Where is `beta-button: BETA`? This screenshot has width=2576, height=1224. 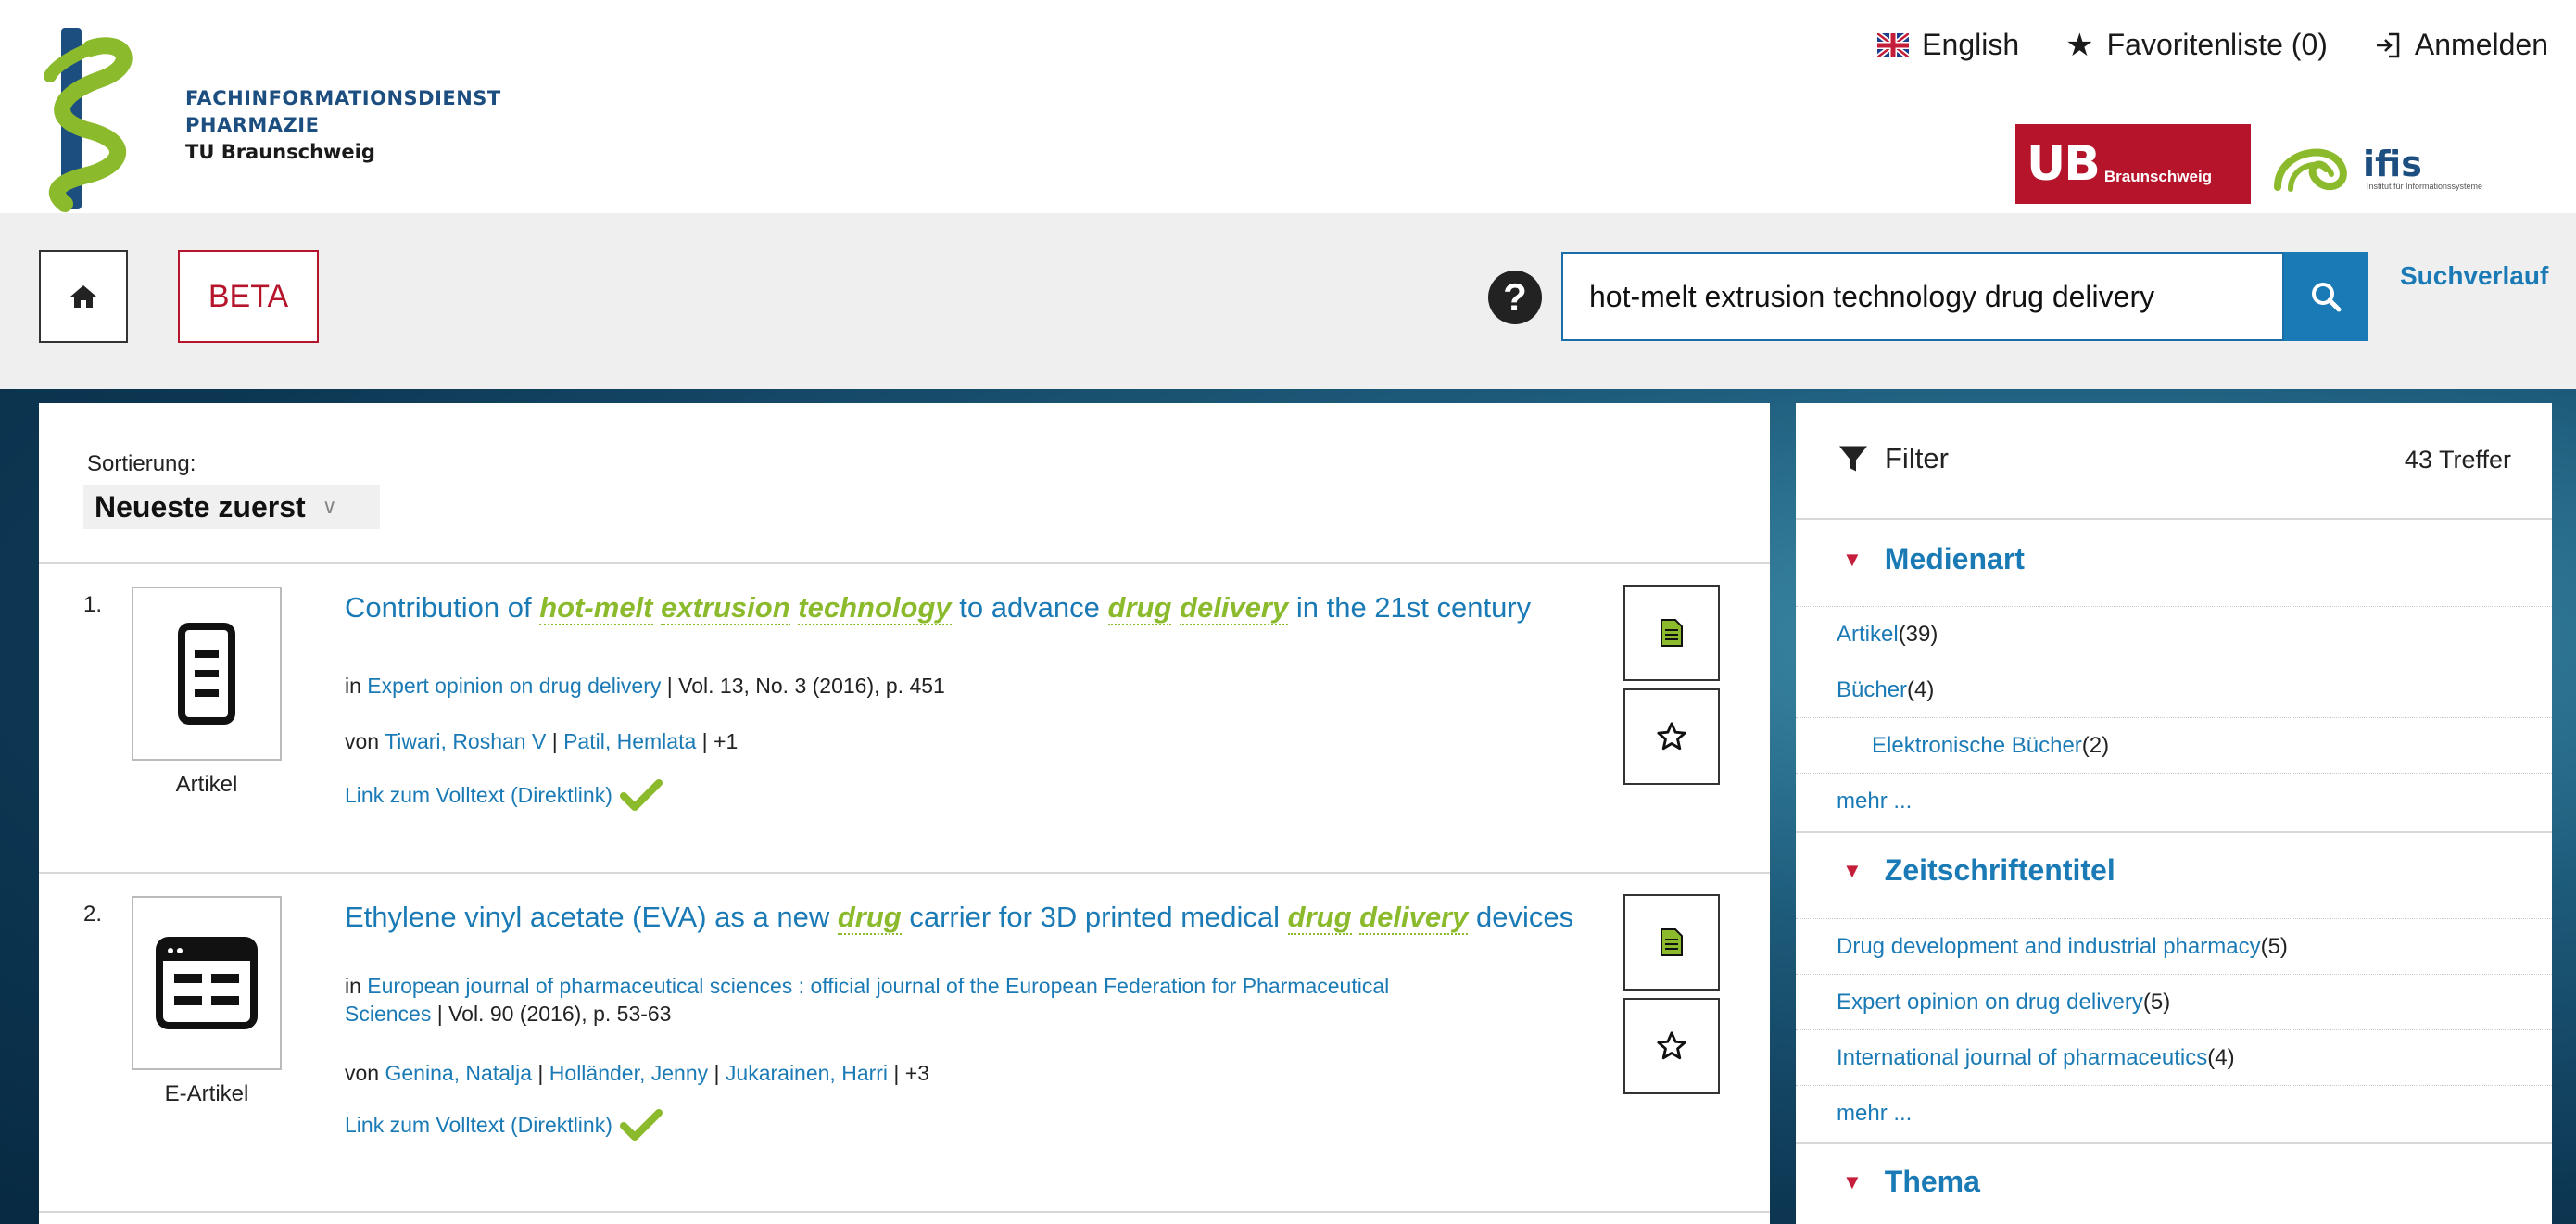
beta-button: BETA is located at coordinates (249, 296).